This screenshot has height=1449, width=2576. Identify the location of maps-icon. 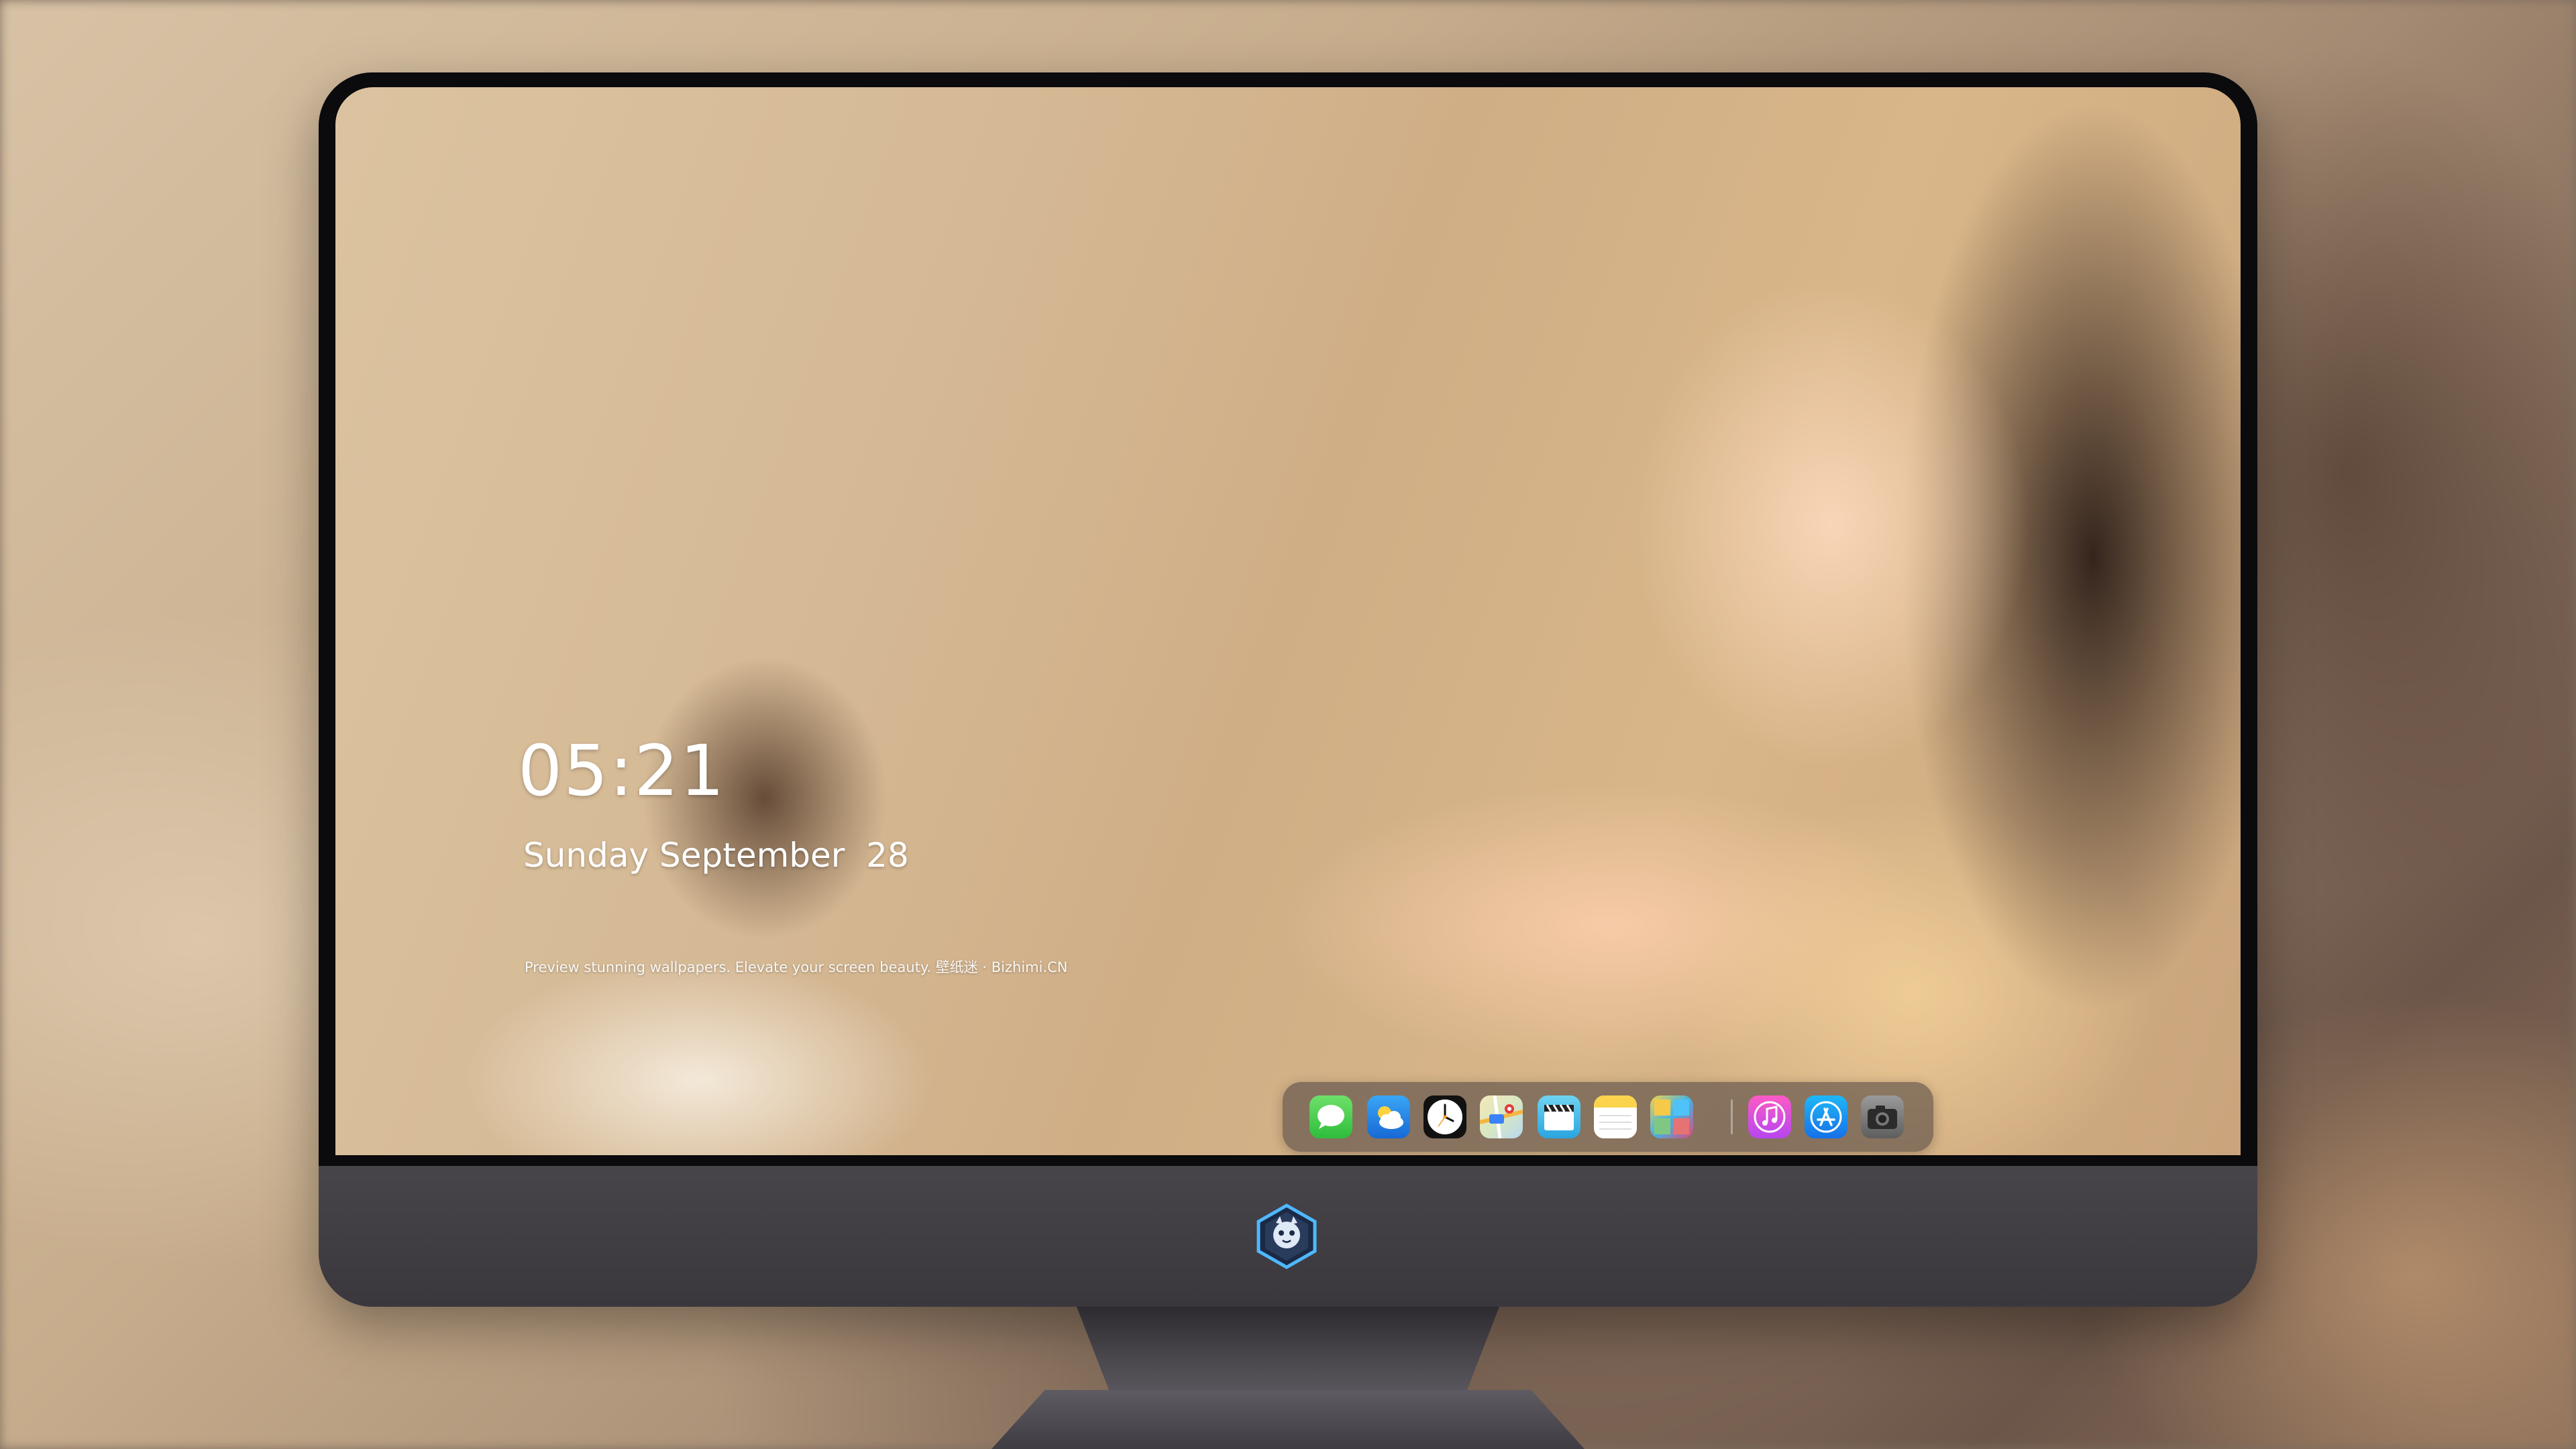
(1501, 1116).